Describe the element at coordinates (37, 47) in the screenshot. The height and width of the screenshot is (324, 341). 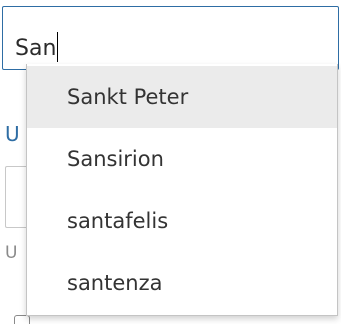
I see `search-input-value: San` at that location.